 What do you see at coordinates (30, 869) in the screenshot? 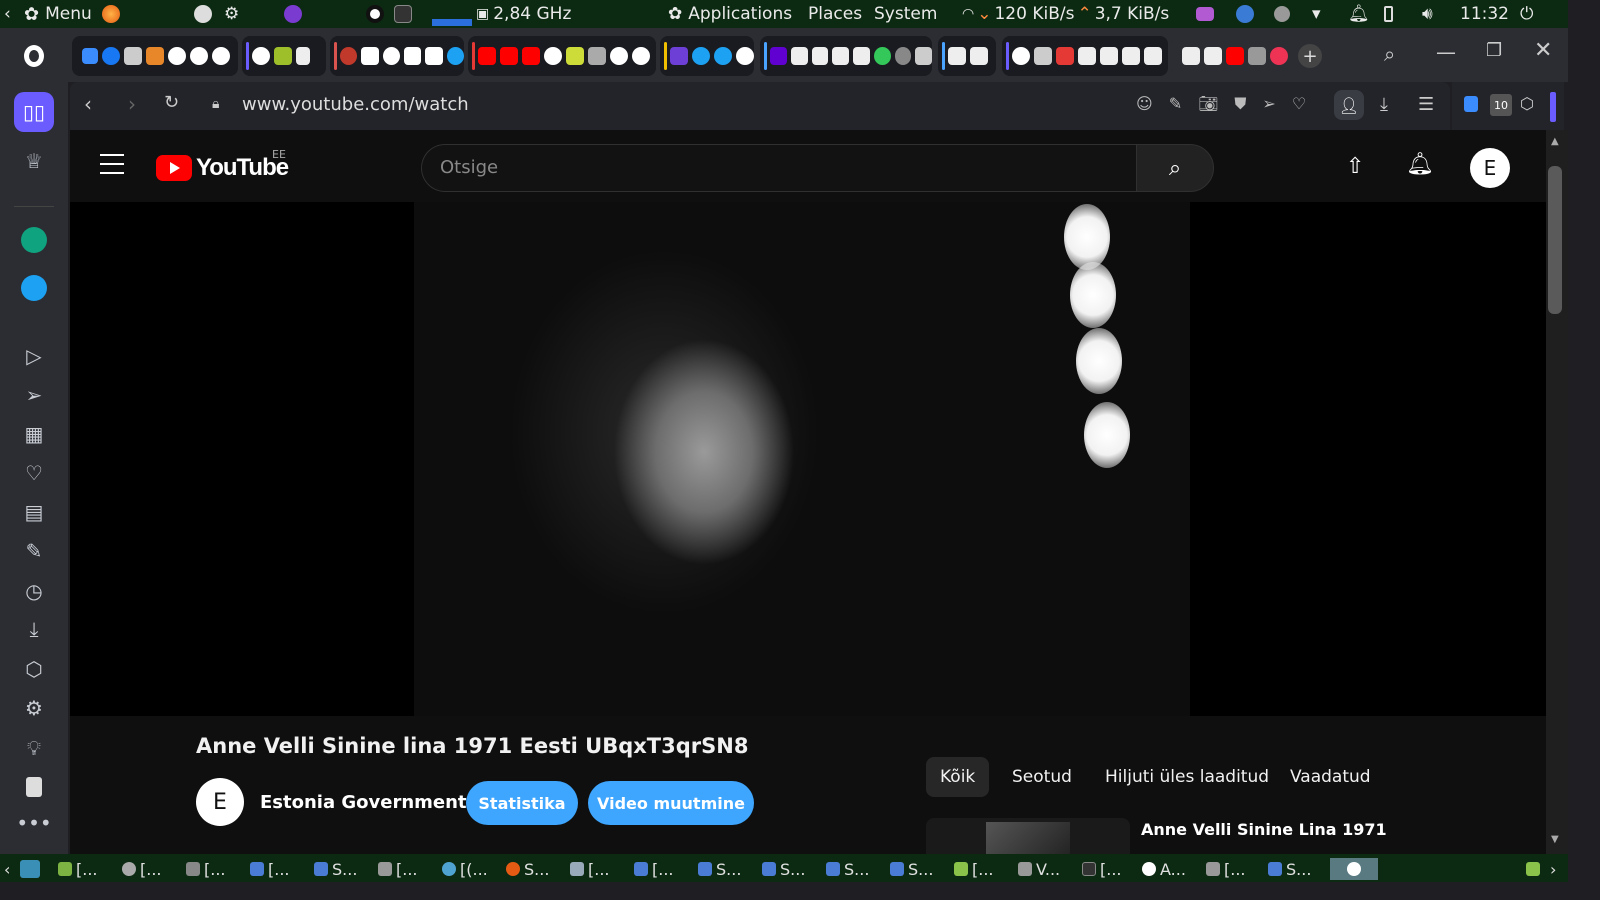
I see `show-desktop-button` at bounding box center [30, 869].